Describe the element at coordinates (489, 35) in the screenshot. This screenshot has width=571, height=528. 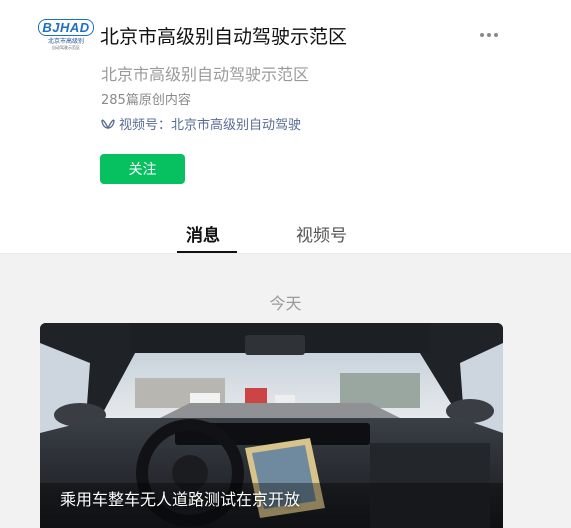
I see `more-dots-icon` at that location.